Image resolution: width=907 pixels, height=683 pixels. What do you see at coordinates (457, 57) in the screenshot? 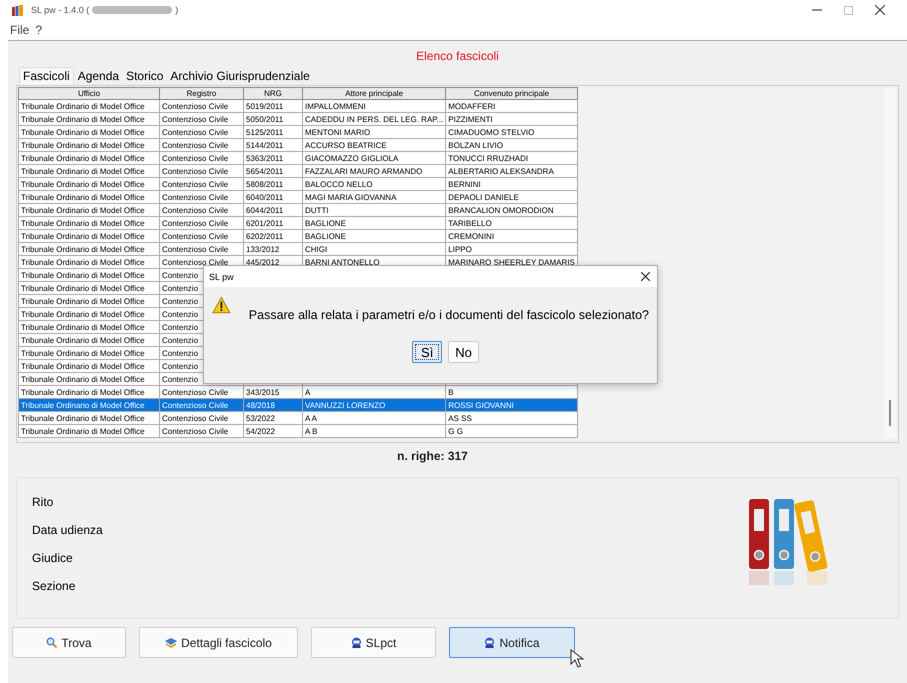
I see `list-heading: Elenco fascicoli` at bounding box center [457, 57].